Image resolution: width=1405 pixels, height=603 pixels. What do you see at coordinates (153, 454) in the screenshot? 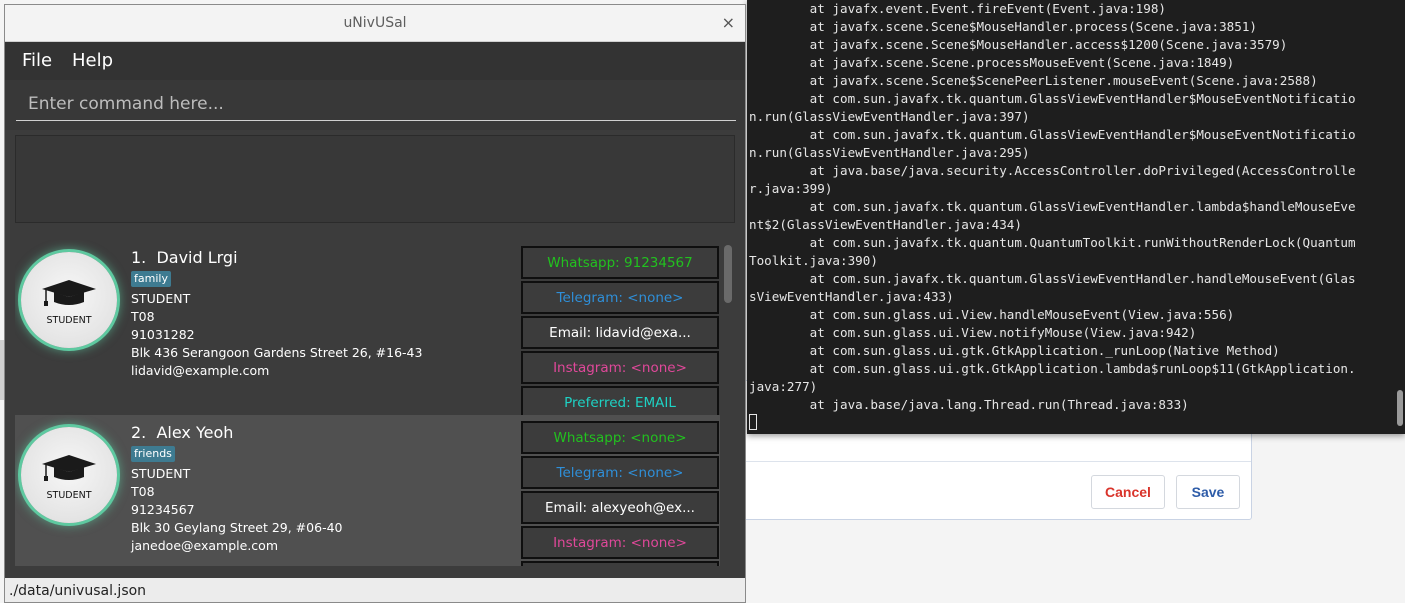
I see `tag-badge: friends` at bounding box center [153, 454].